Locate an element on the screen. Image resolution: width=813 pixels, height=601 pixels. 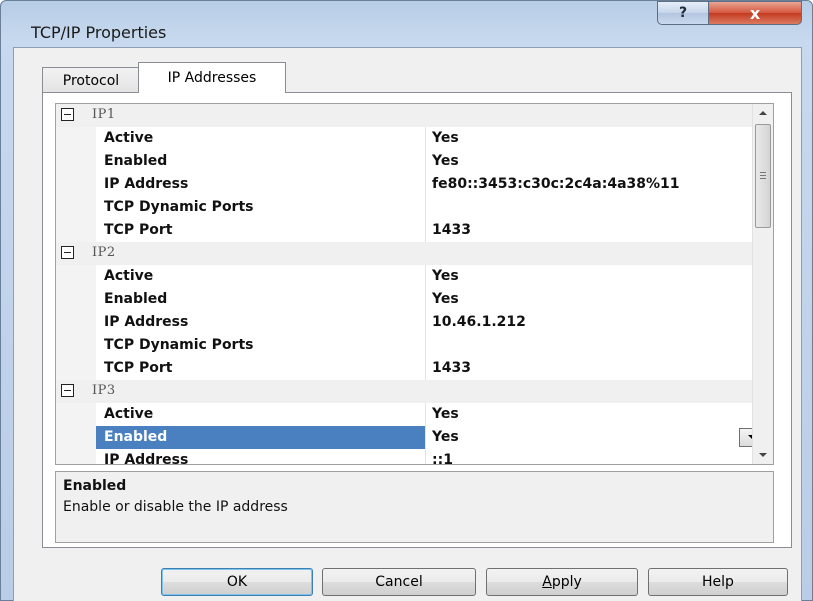
property-row: IP Address fe80::3453:c30c:2c4a:4a38%11 is located at coordinates (414, 184).